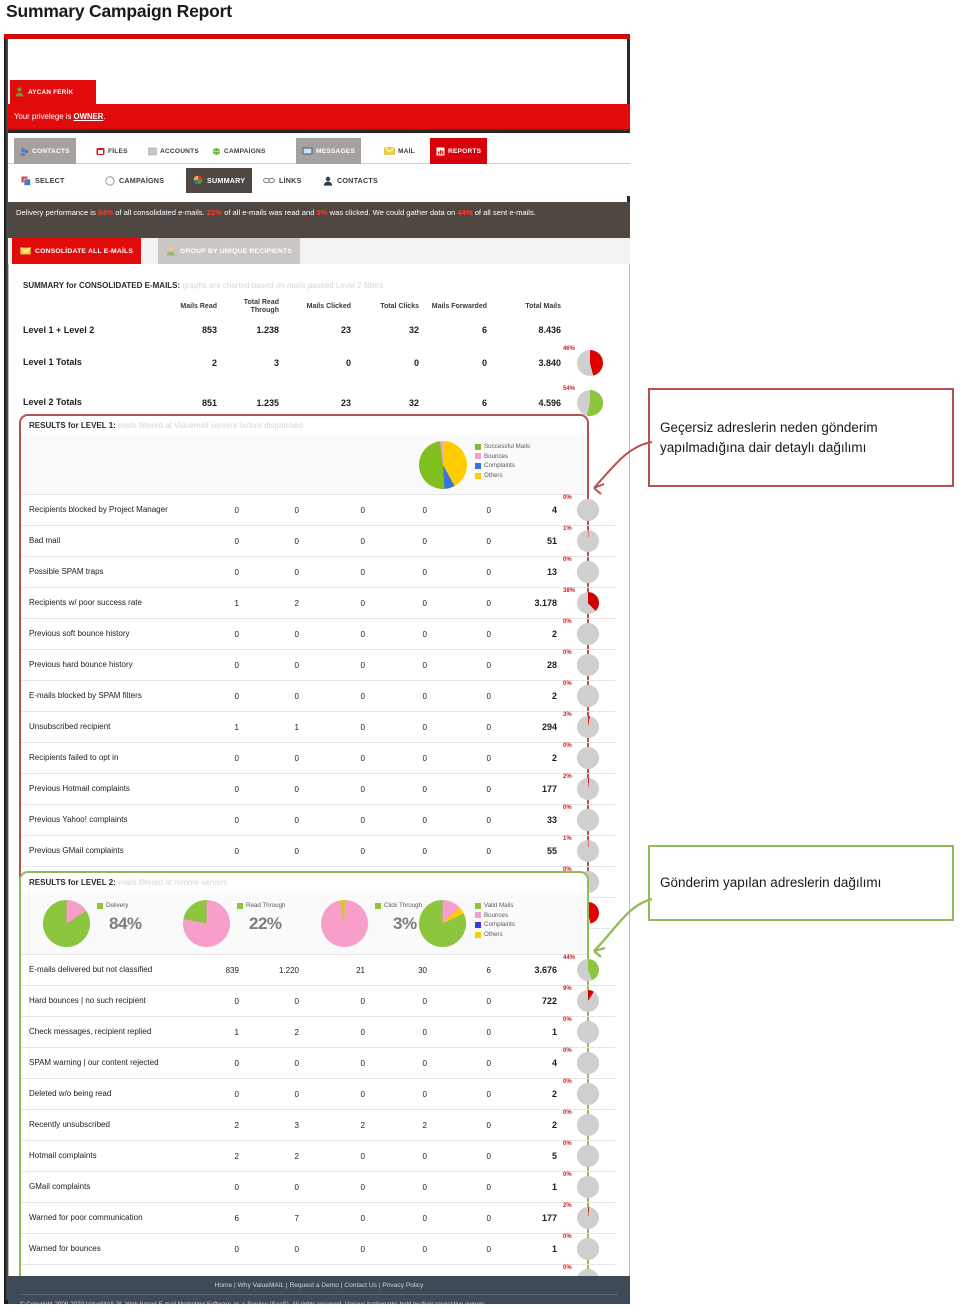 The width and height of the screenshot is (960, 1308). Describe the element at coordinates (362, 603) in the screenshot. I see `level1-row-3-v2: 0` at that location.